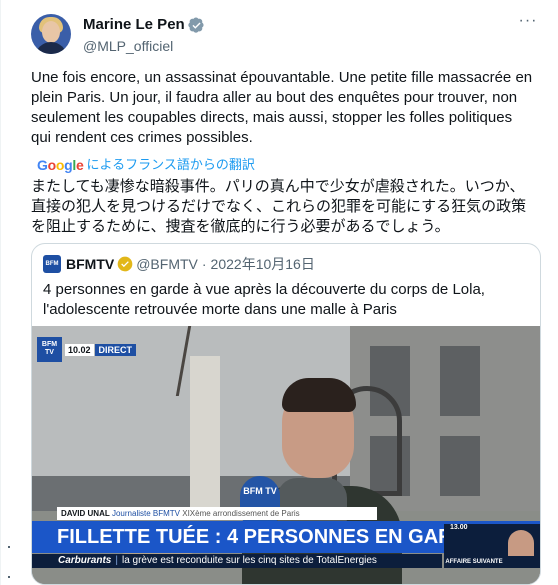 The height and width of the screenshot is (585, 558). What do you see at coordinates (79, 349) in the screenshot?
I see `broadcast-clock: 10.02` at bounding box center [79, 349].